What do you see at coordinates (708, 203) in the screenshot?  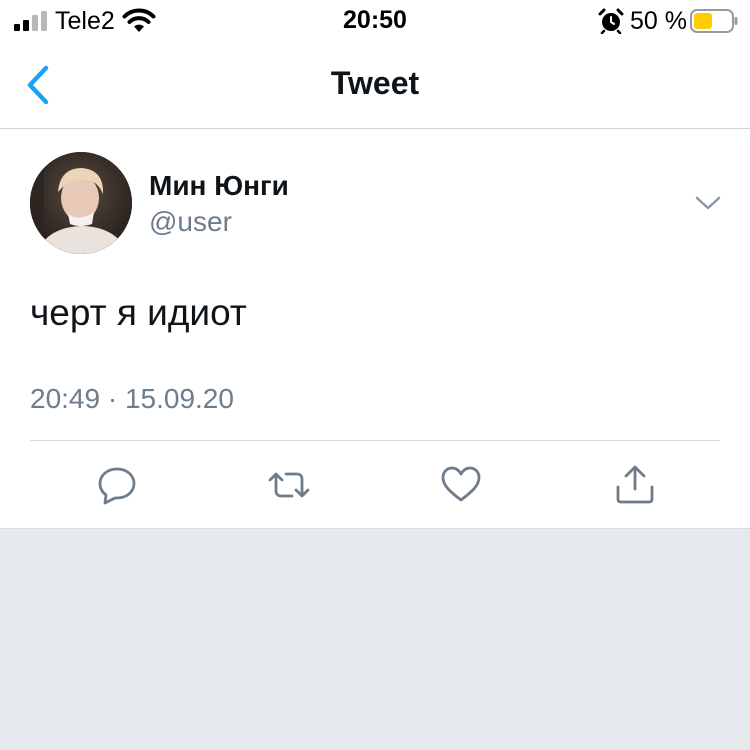 I see `chevron-down-icon` at bounding box center [708, 203].